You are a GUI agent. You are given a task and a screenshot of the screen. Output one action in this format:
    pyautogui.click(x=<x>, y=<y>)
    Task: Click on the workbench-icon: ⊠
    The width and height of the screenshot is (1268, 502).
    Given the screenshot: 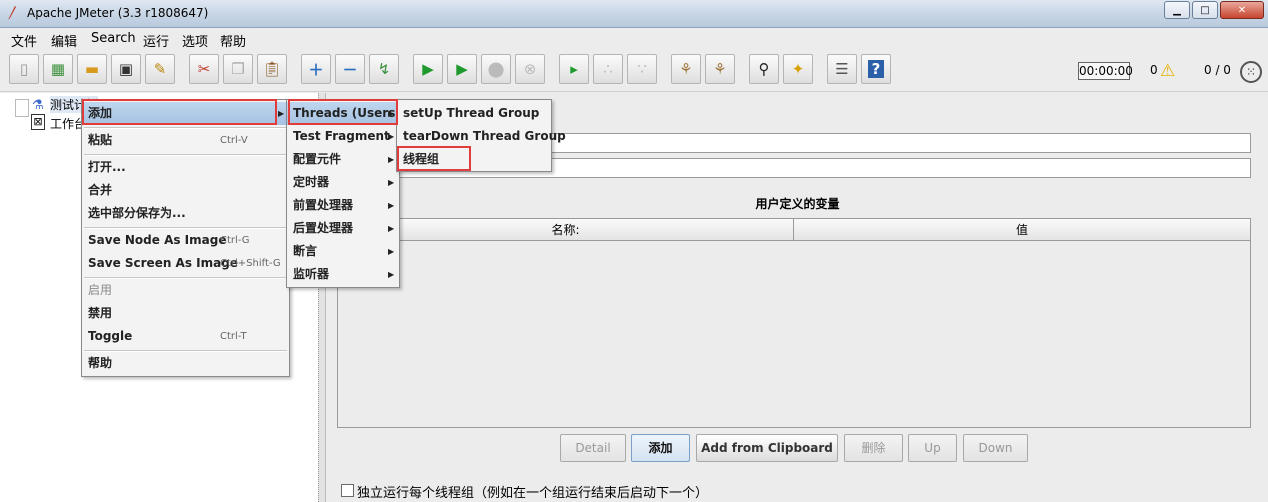 What is the action you would take?
    pyautogui.click(x=38, y=122)
    